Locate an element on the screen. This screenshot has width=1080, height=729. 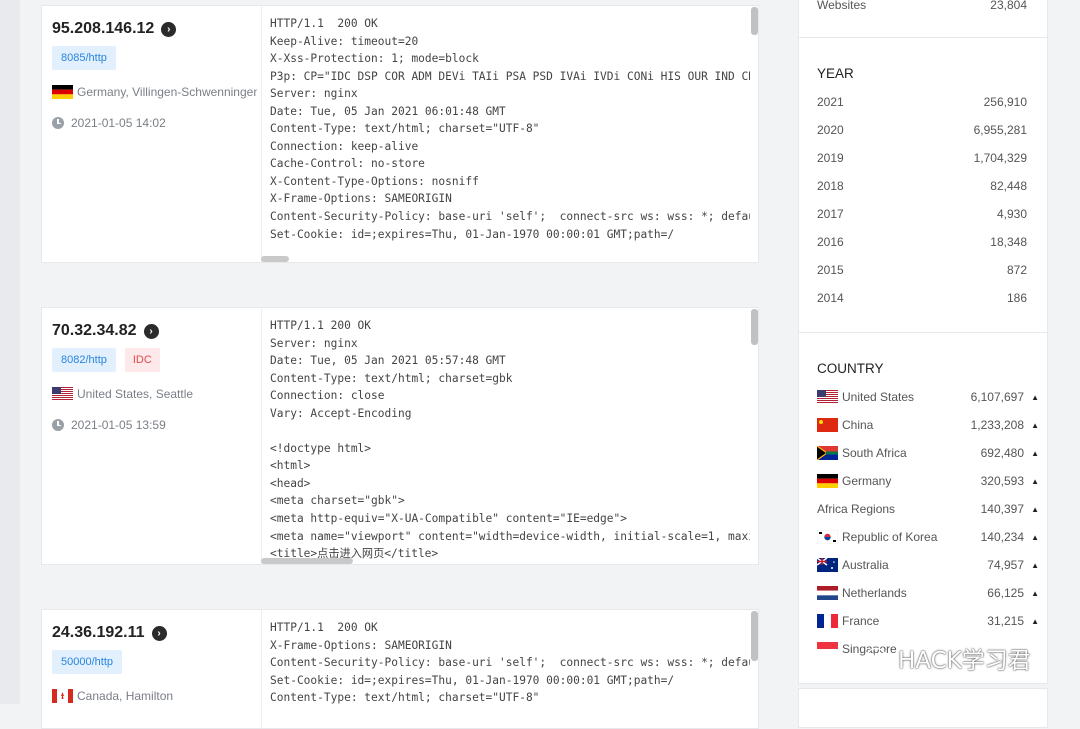
country-row: China 1,233,208 ▲ is located at coordinates (928, 425).